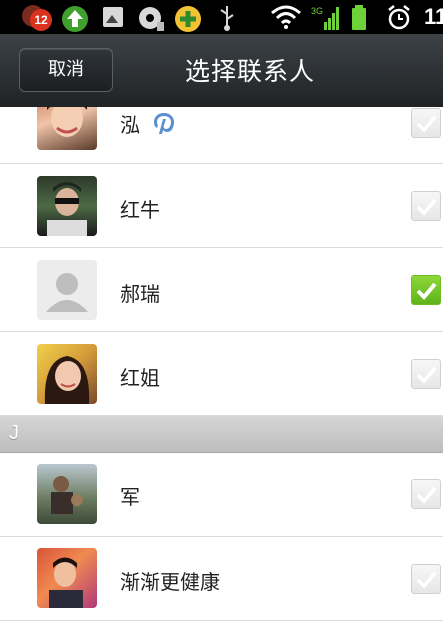 Image resolution: width=443 pixels, height=629 pixels. I want to click on upload-arrow-icon, so click(75, 19).